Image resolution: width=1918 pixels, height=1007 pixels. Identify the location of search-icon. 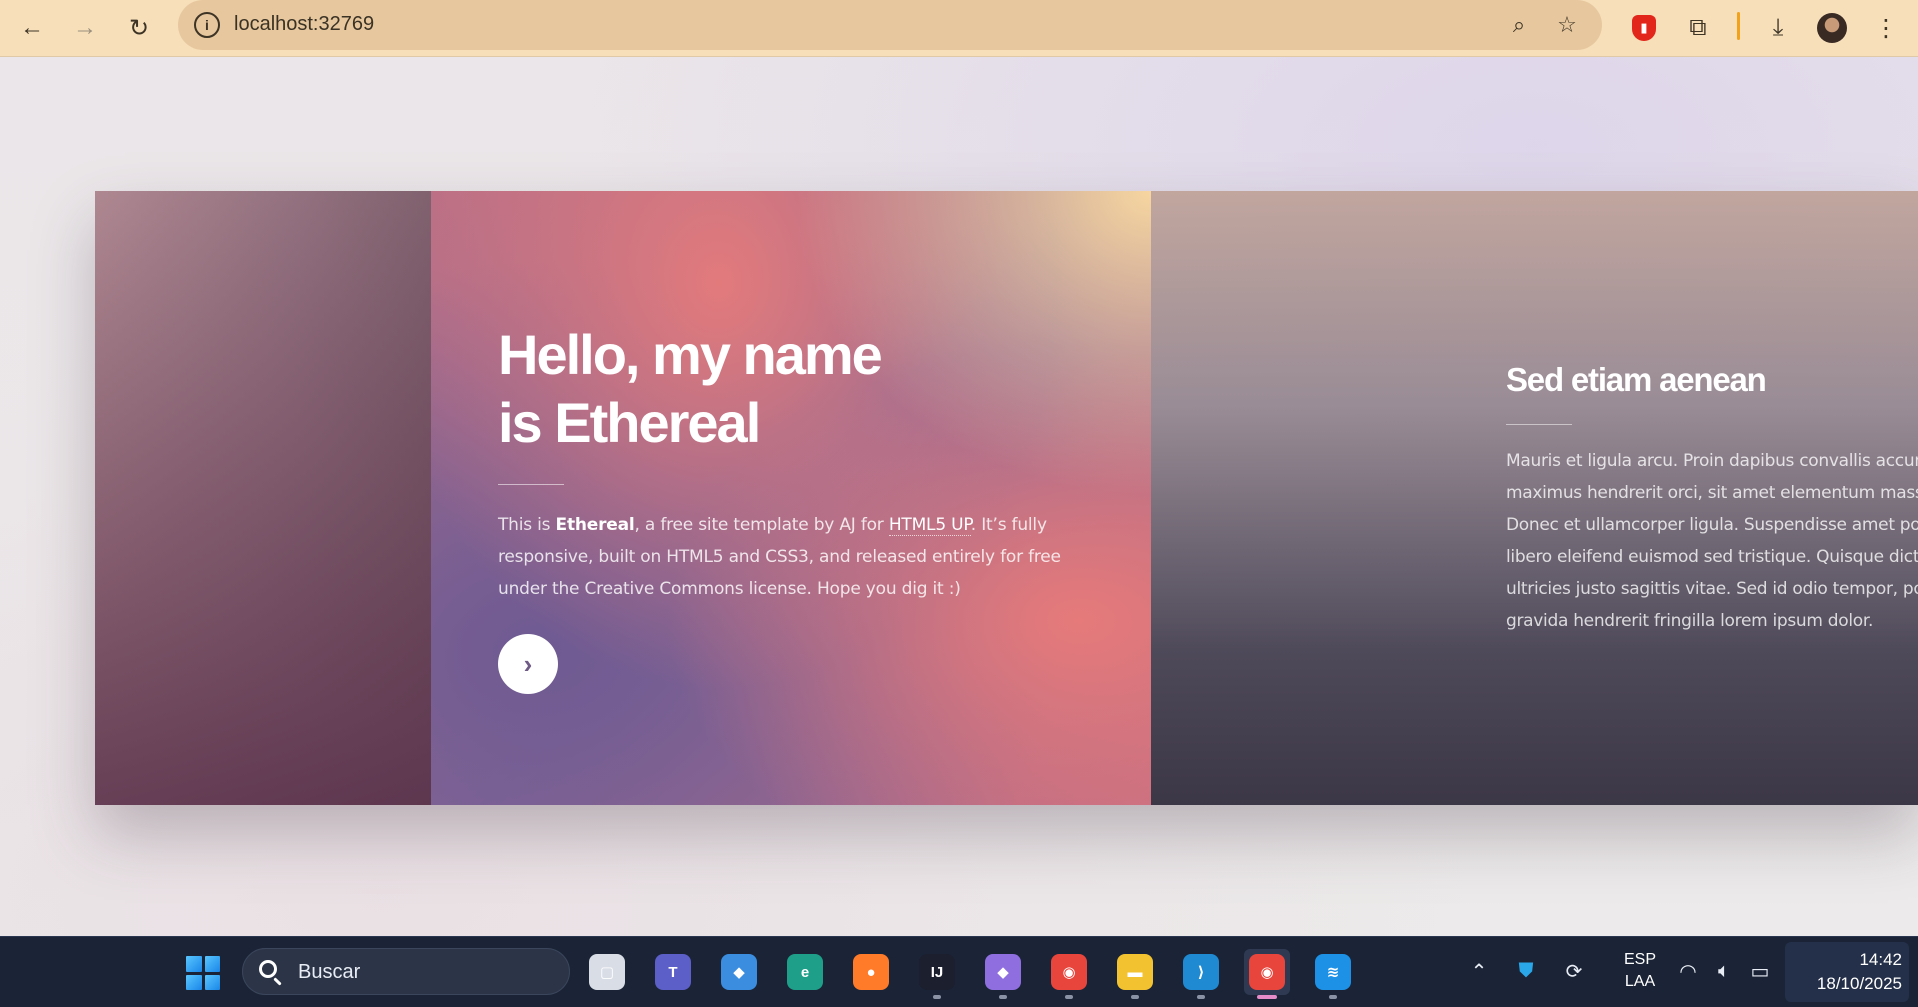
(268, 969).